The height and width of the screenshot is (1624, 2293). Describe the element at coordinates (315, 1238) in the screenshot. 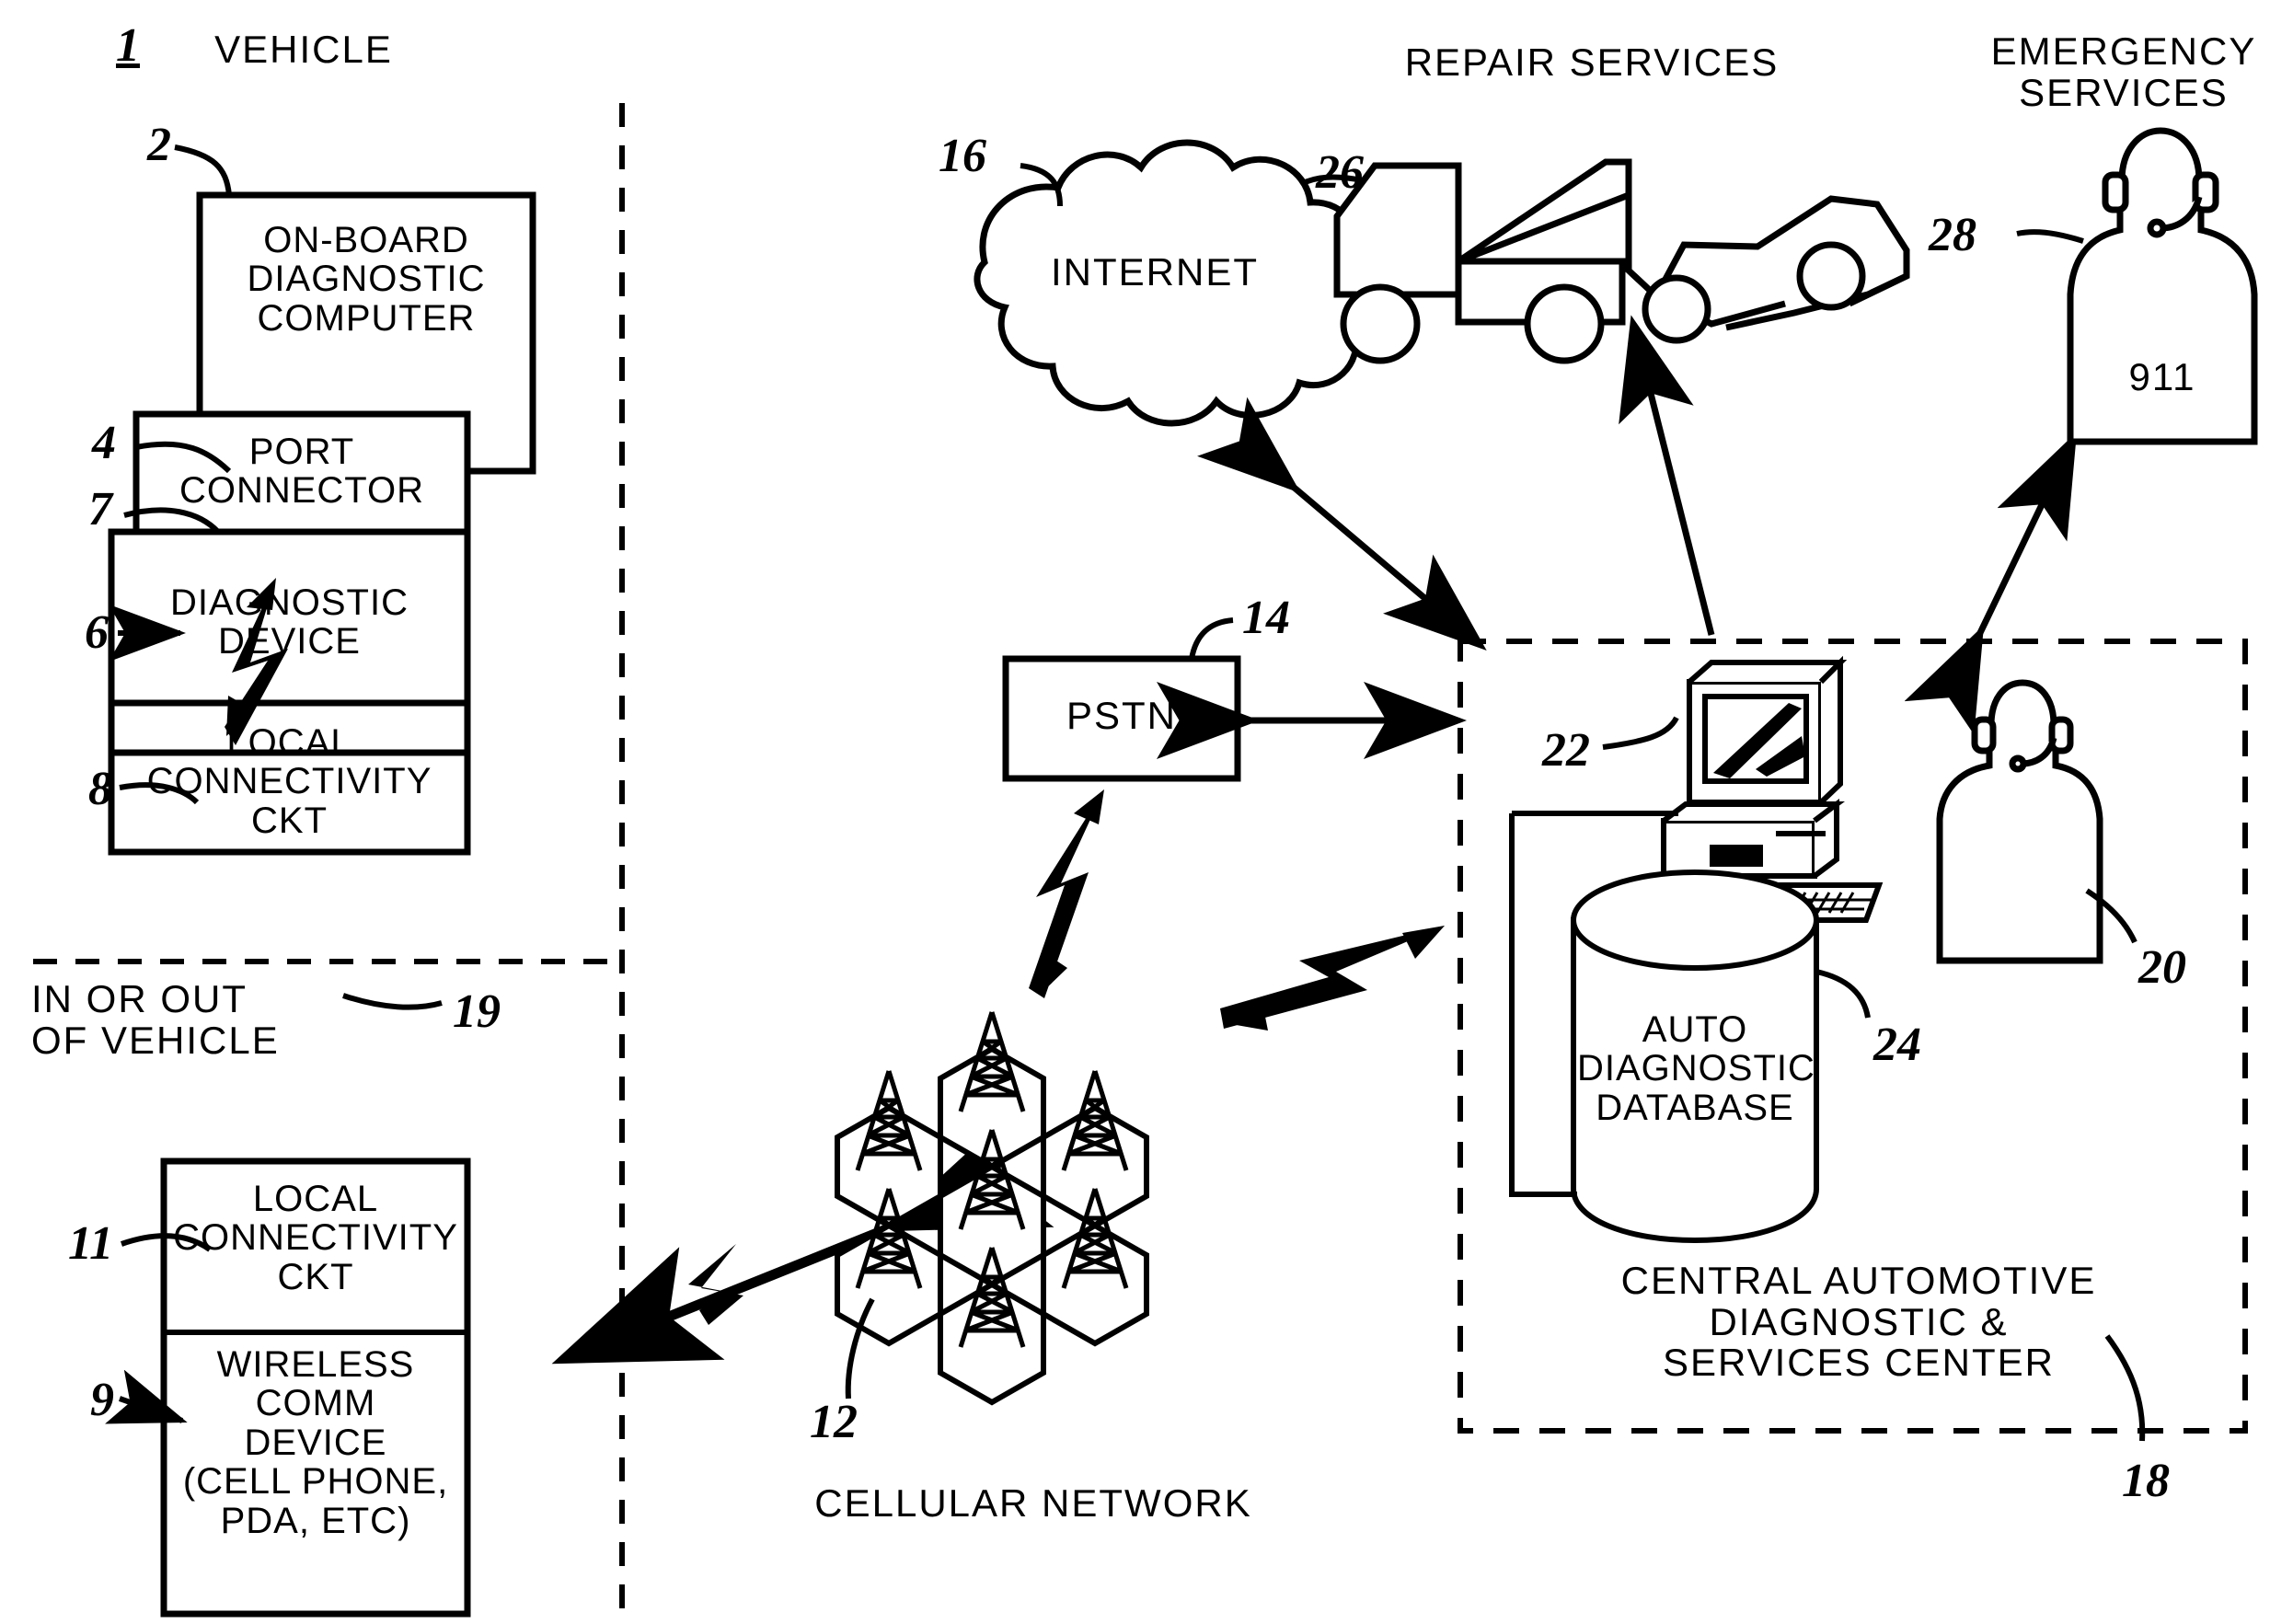

I see `label-local-connectivity-ckt-lower: LOCAL CONNECTIVITY CKT` at that location.